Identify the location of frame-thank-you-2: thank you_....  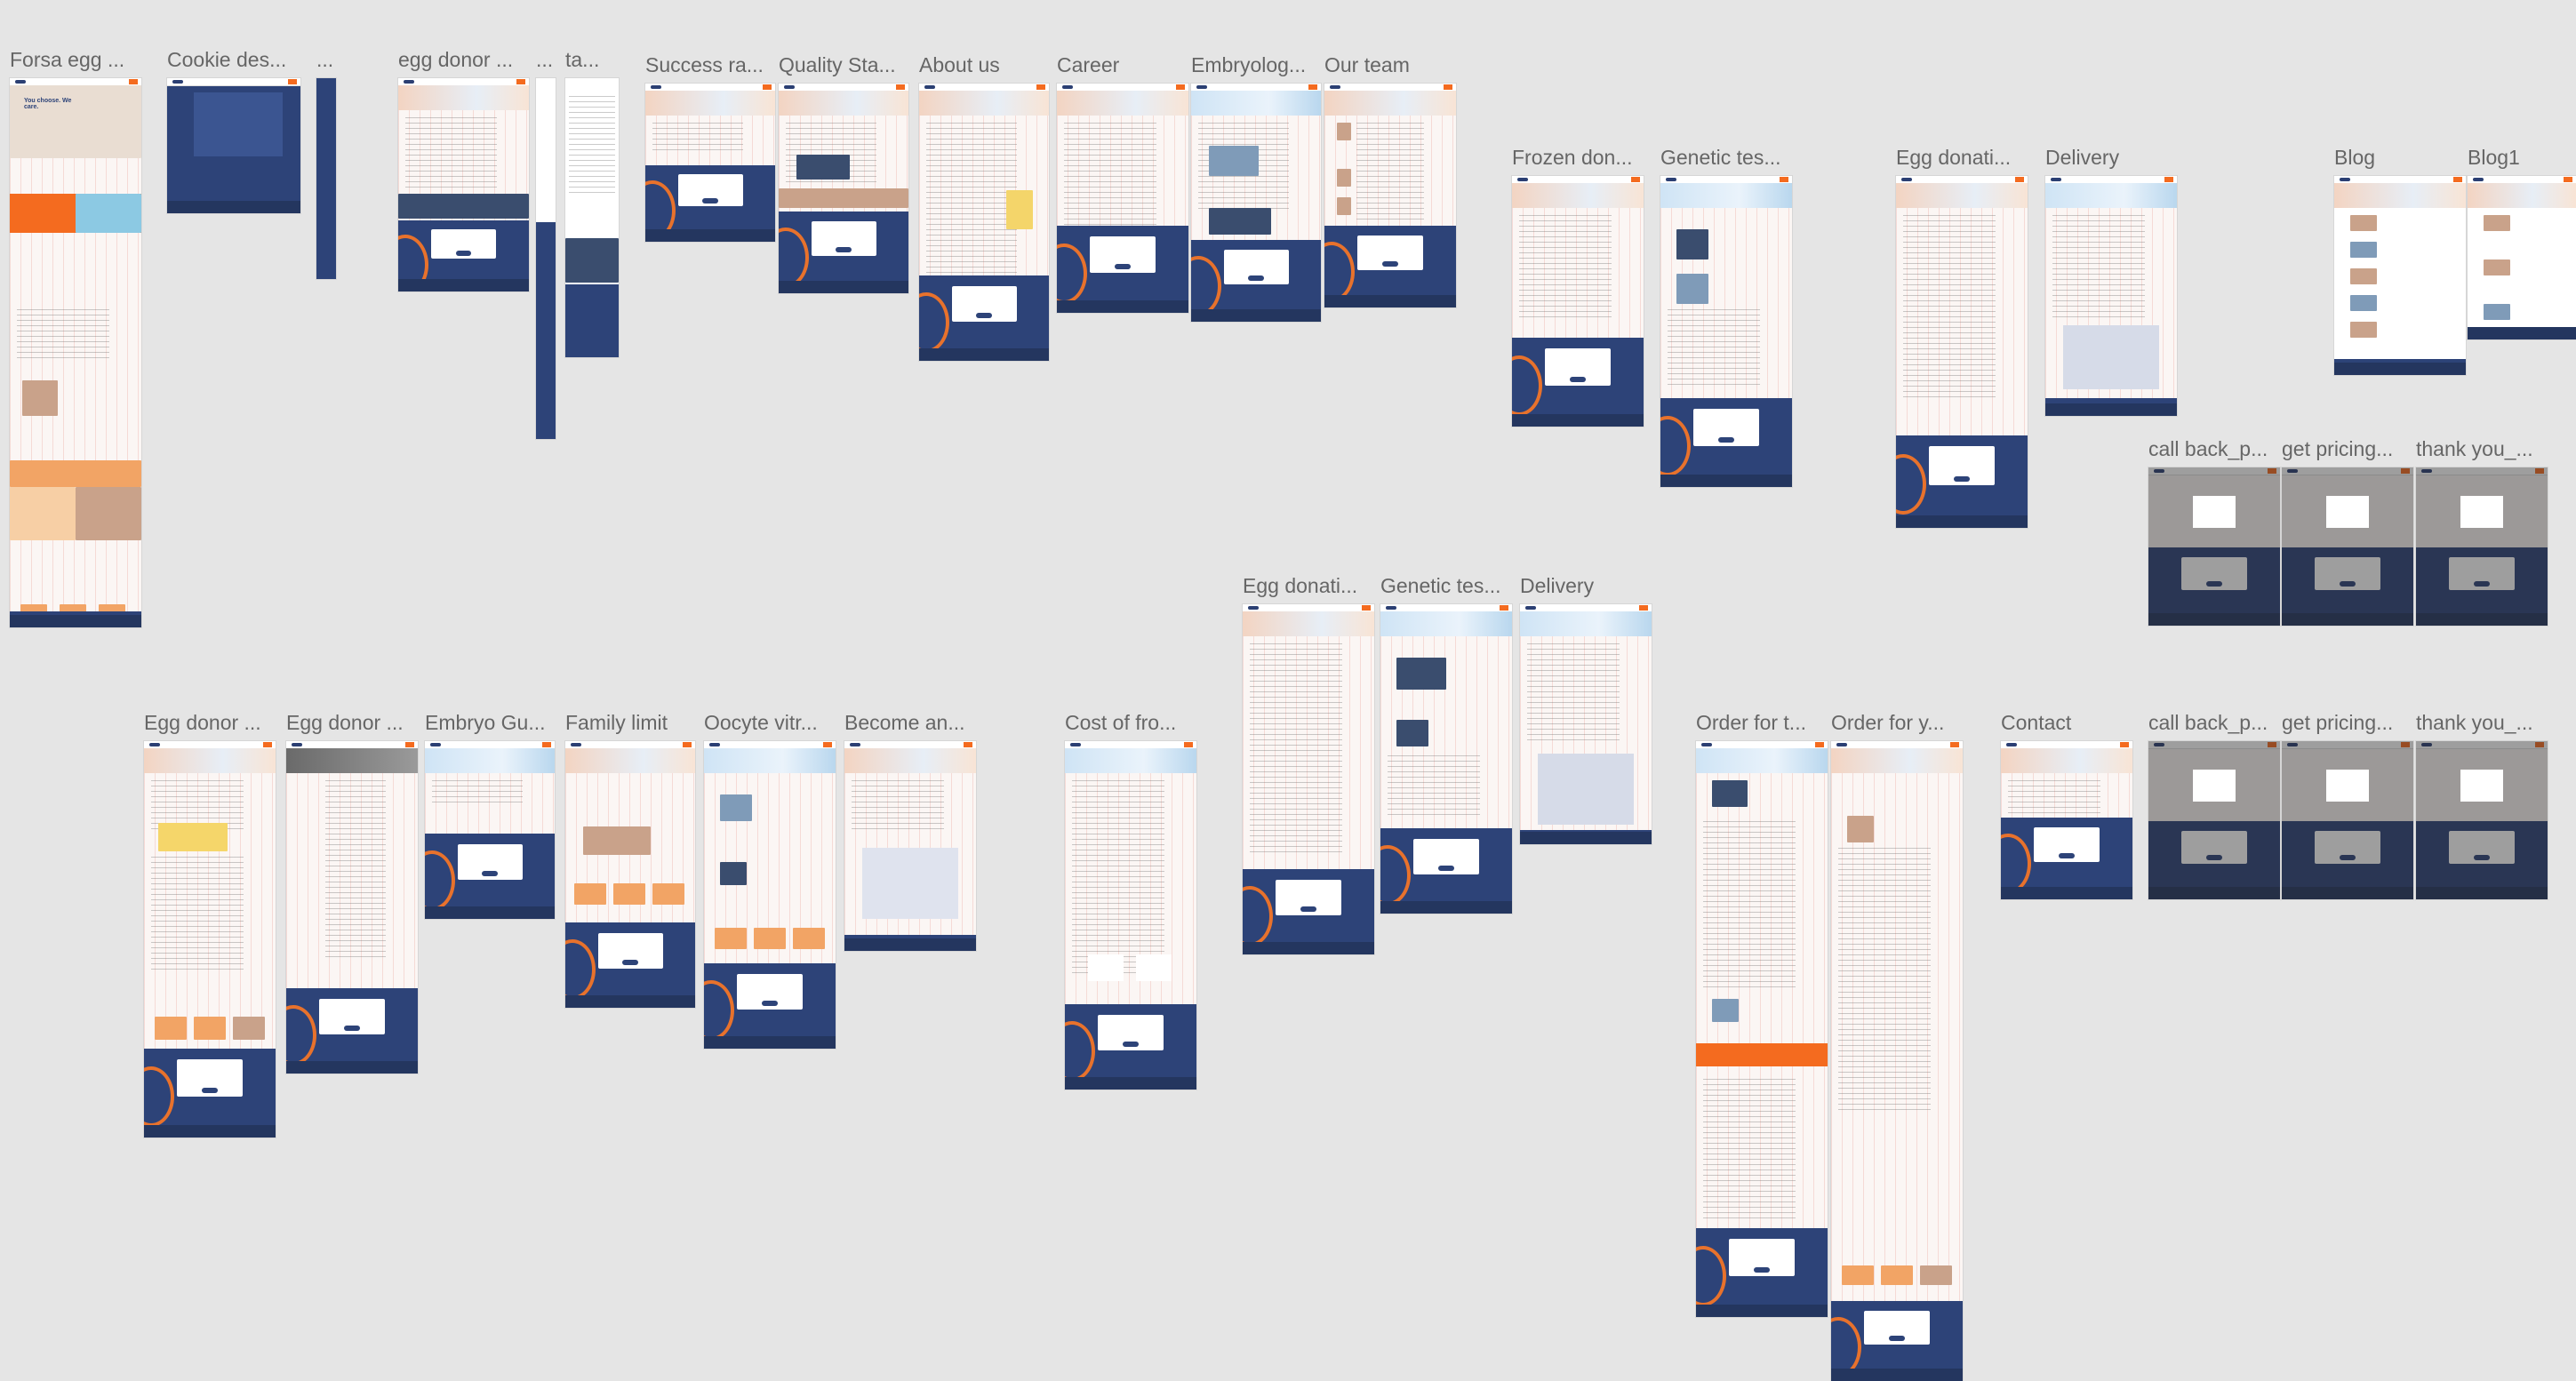
(2482, 805).